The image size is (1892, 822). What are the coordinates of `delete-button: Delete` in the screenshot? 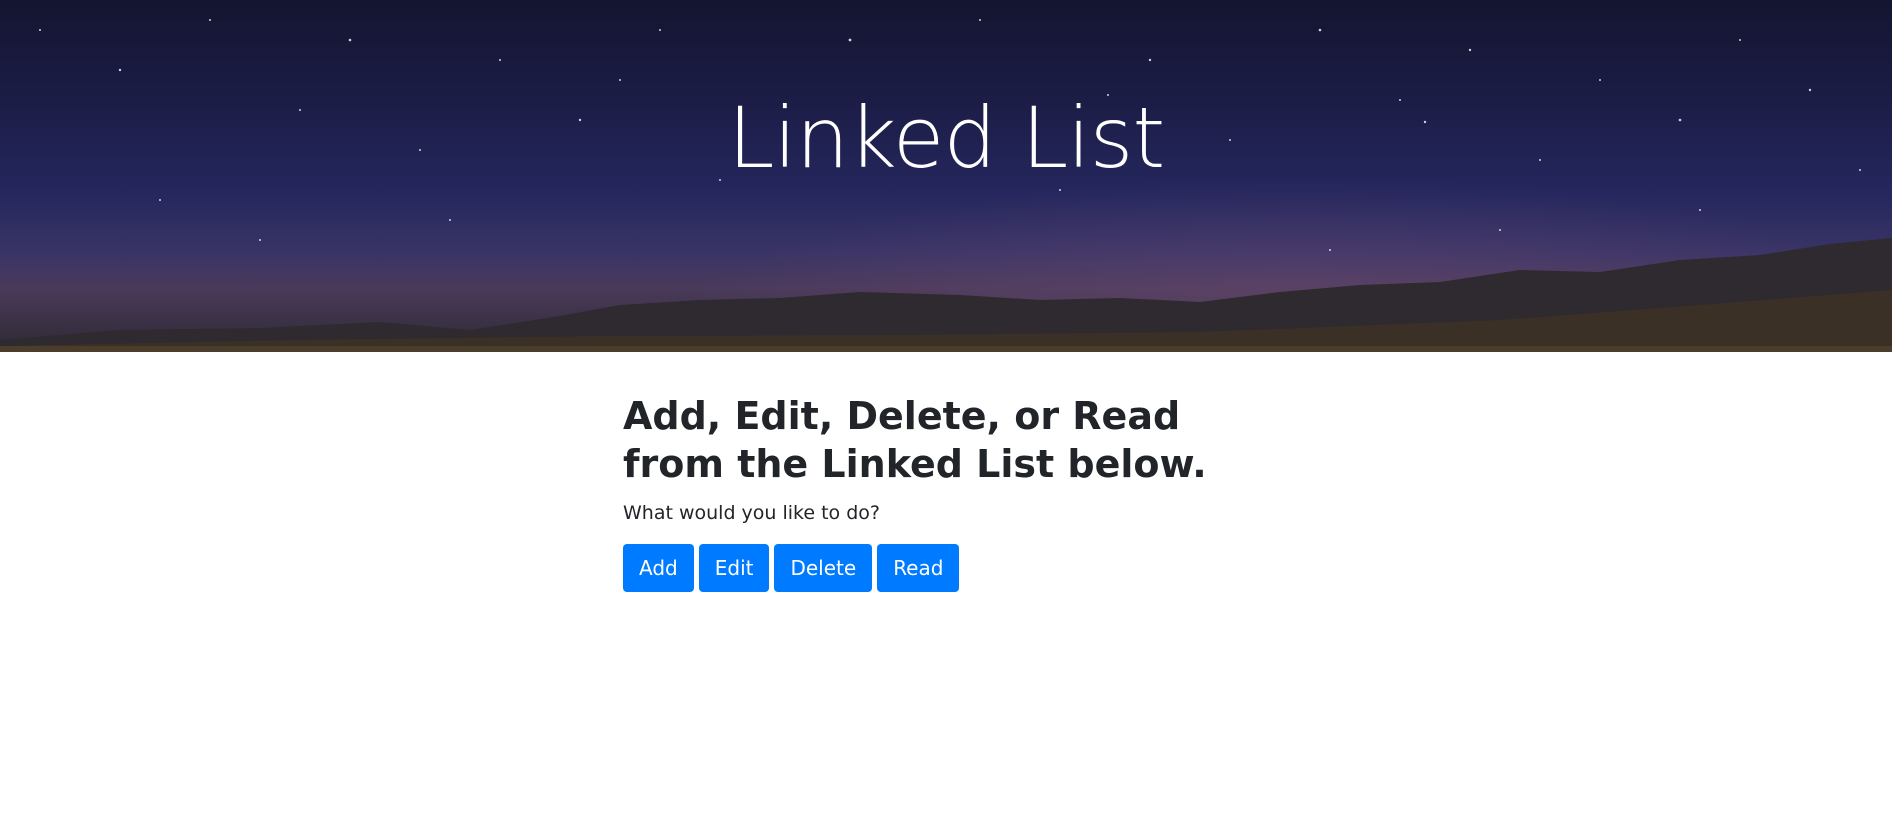 It's located at (823, 568).